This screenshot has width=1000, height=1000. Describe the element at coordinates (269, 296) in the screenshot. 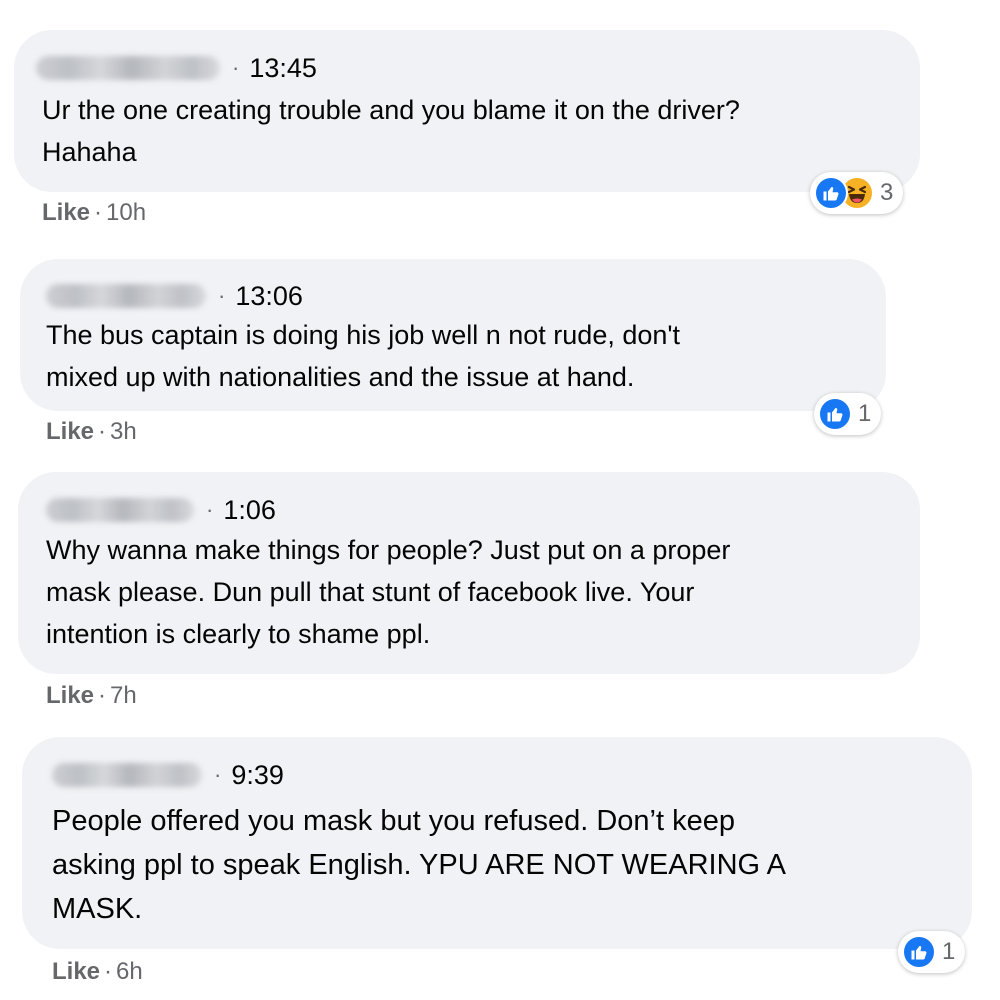

I see `comment-time: 13:06` at that location.